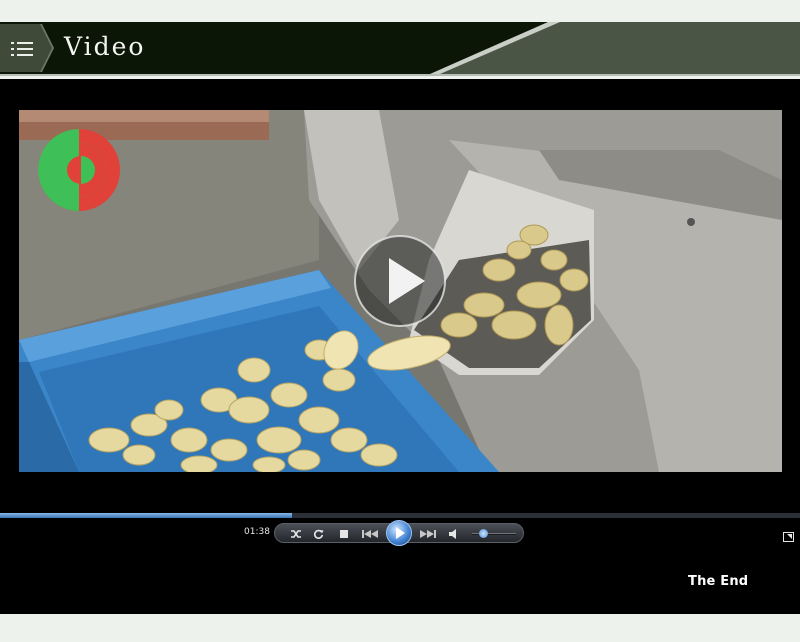 The width and height of the screenshot is (800, 642). I want to click on end-caption: The End, so click(718, 581).